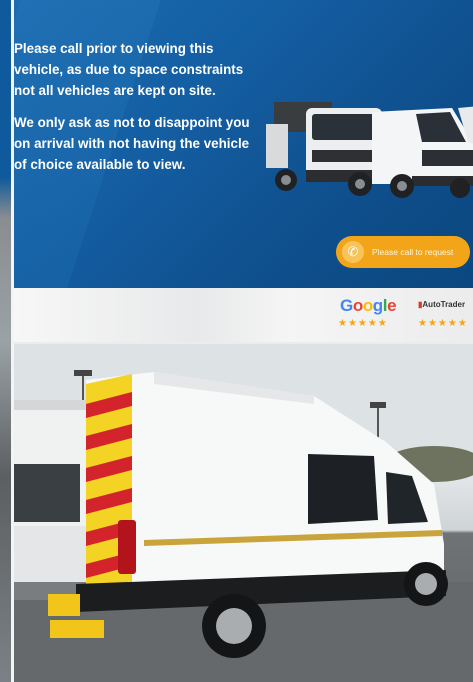 The image size is (473, 682). Describe the element at coordinates (353, 252) in the screenshot. I see `phone-icon: ✆` at that location.